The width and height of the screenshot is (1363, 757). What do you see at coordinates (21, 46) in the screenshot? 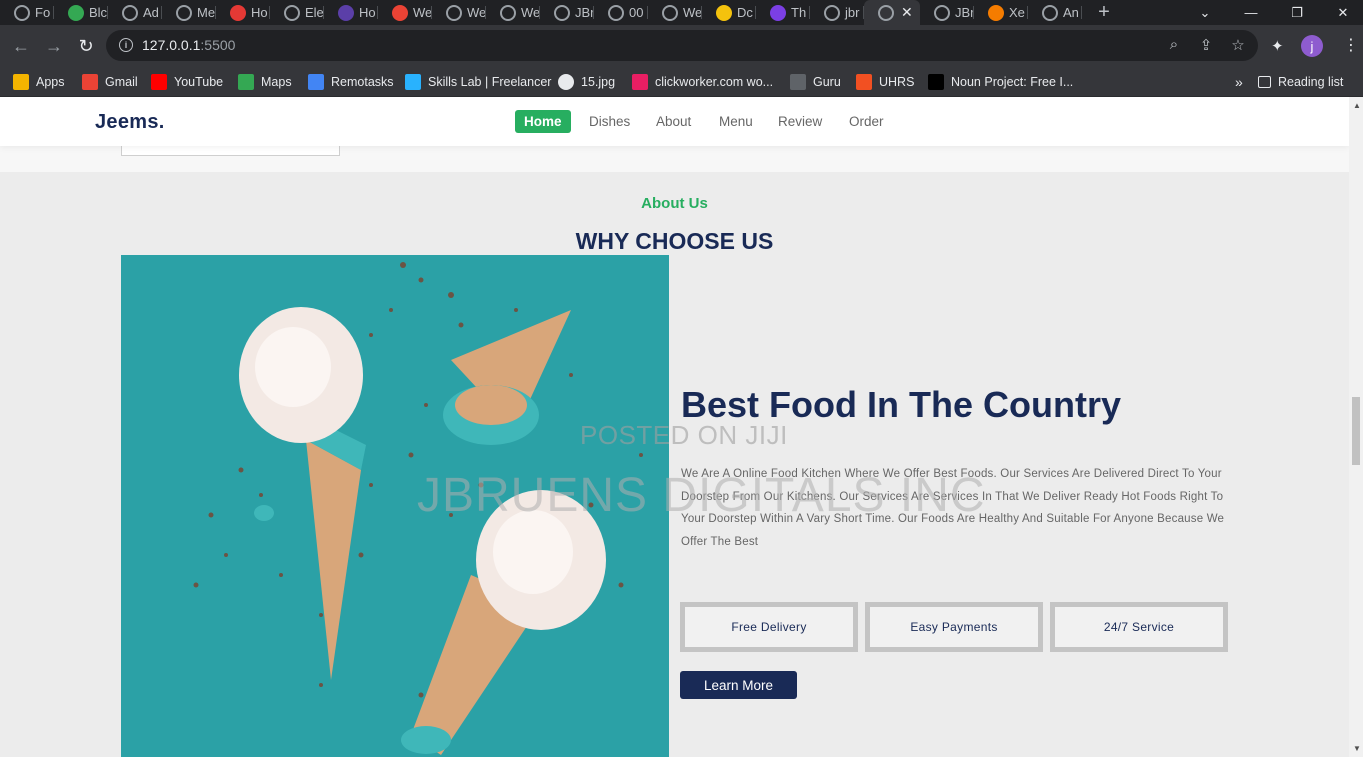
I see `back-arrow-icon: ←` at bounding box center [21, 46].